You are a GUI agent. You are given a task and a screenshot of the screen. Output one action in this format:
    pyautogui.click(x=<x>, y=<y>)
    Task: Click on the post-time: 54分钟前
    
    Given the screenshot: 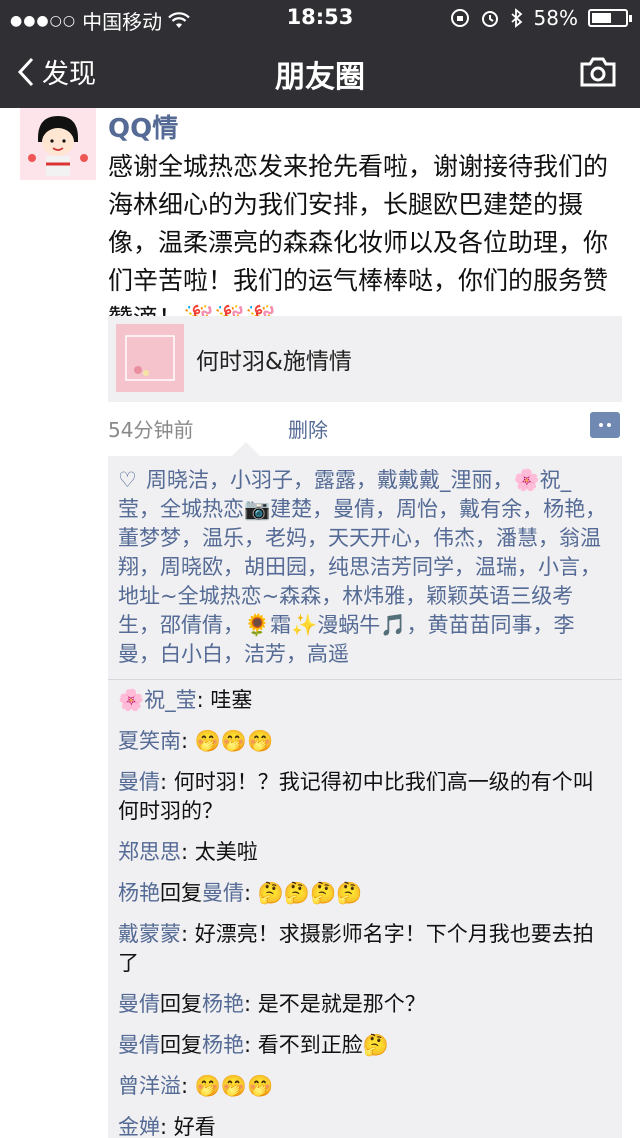 What is the action you would take?
    pyautogui.click(x=151, y=430)
    